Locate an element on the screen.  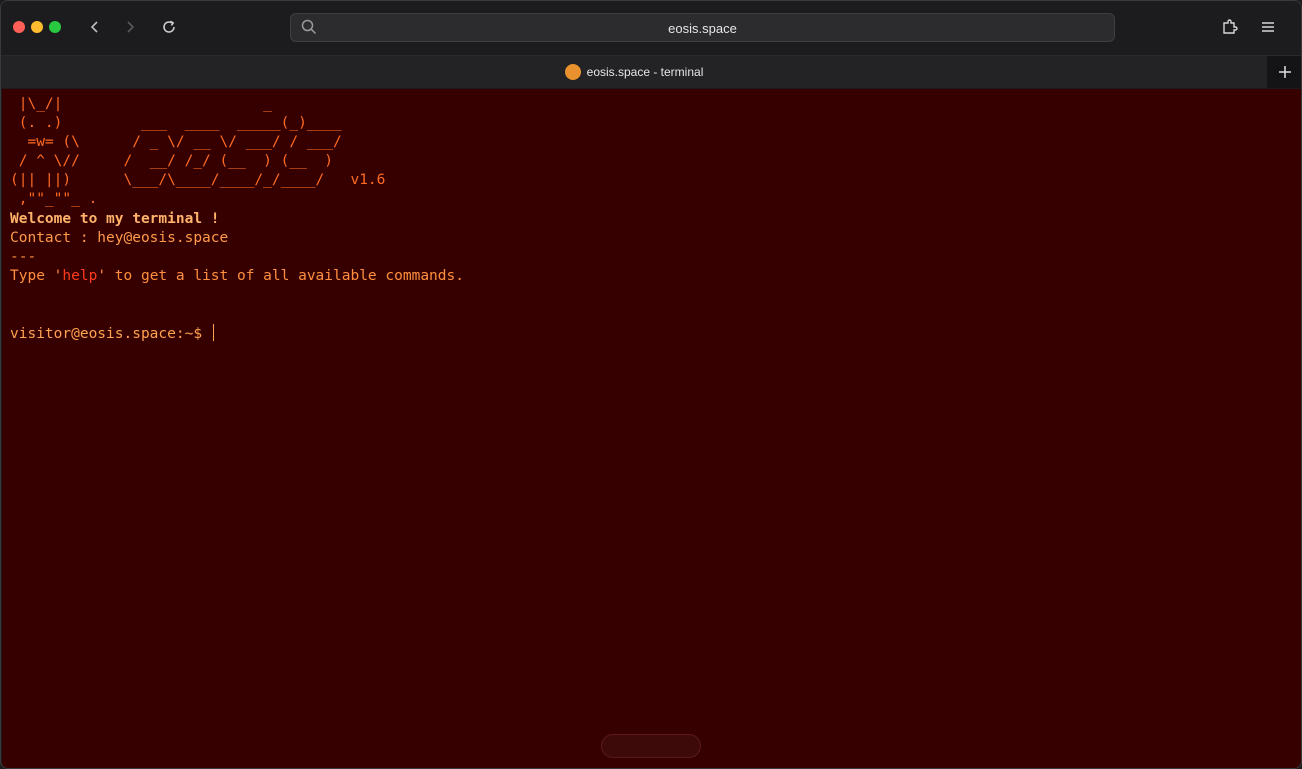
forward-button is located at coordinates (130, 27).